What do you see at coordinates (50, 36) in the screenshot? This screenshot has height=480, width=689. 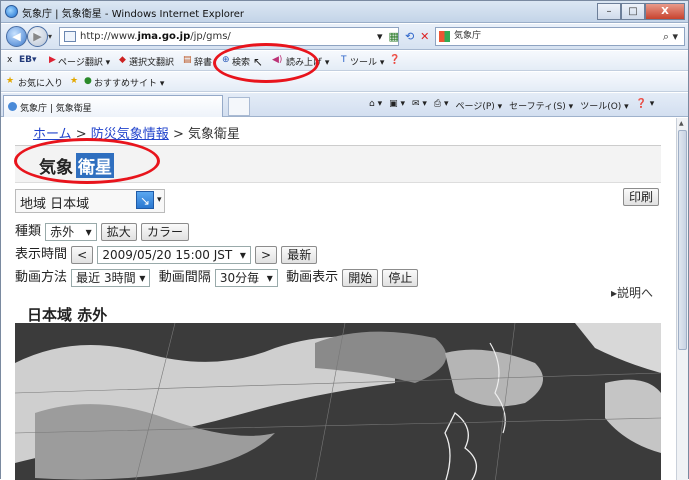 I see `history-dropdown-icon: ▾` at bounding box center [50, 36].